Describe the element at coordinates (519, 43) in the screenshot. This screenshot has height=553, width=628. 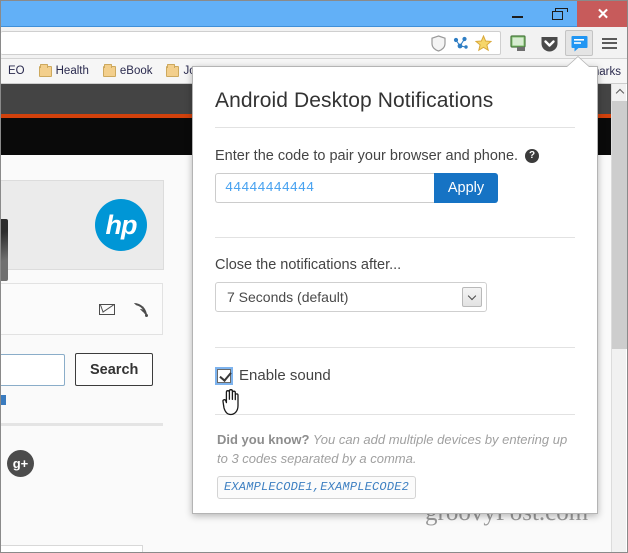
I see `screen-capture-extension-icon` at that location.